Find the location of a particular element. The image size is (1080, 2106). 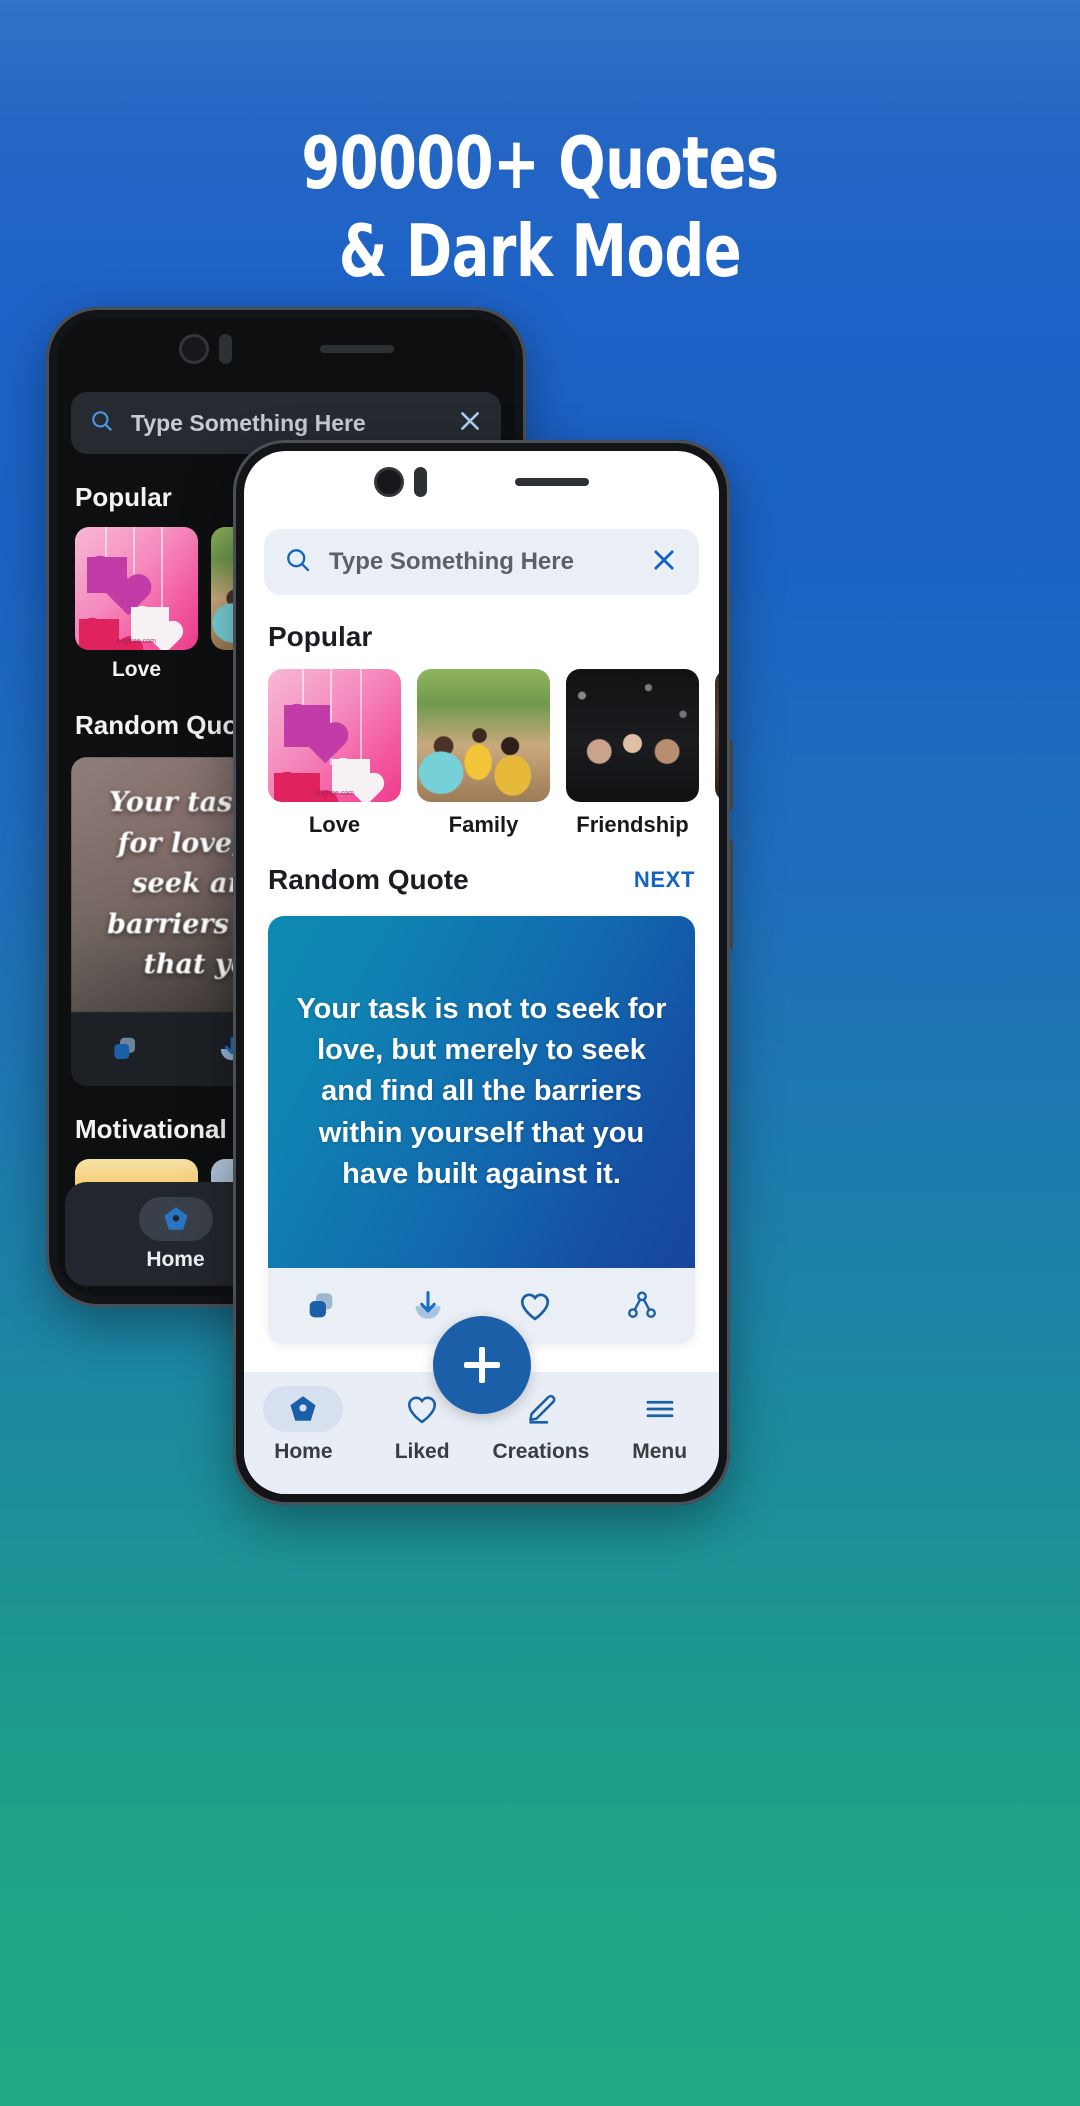

category-thumb-next is located at coordinates (717, 735).